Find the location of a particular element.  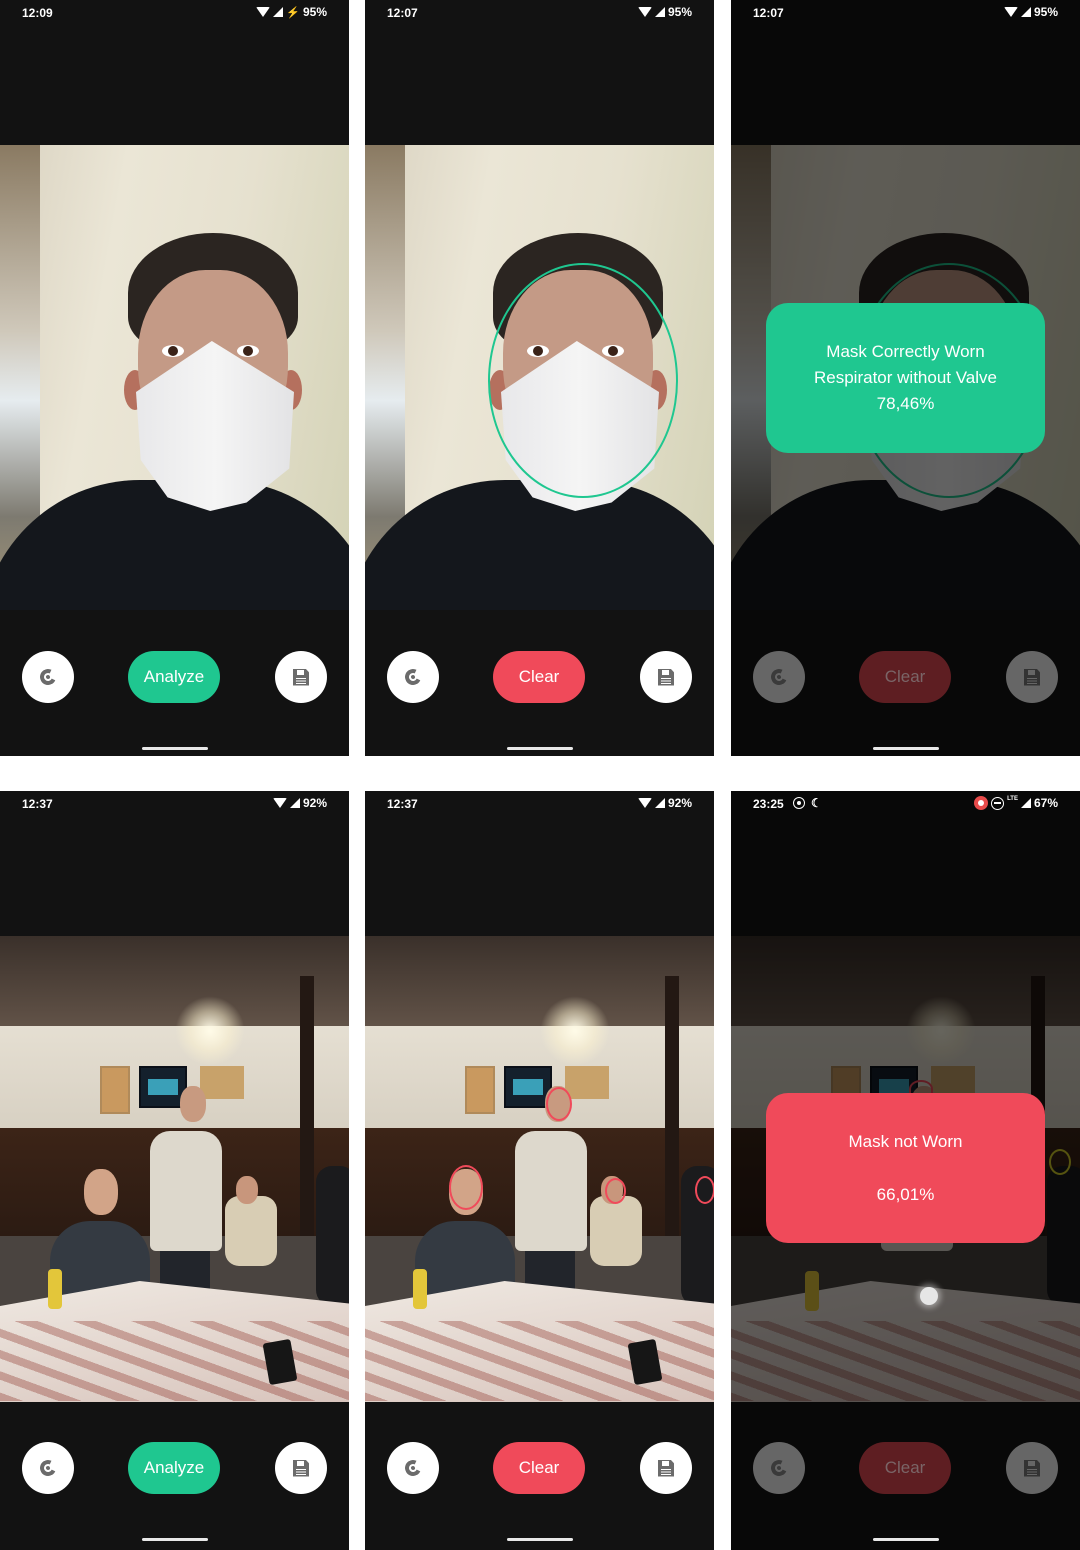

person-face is located at coordinates (193, 1104).